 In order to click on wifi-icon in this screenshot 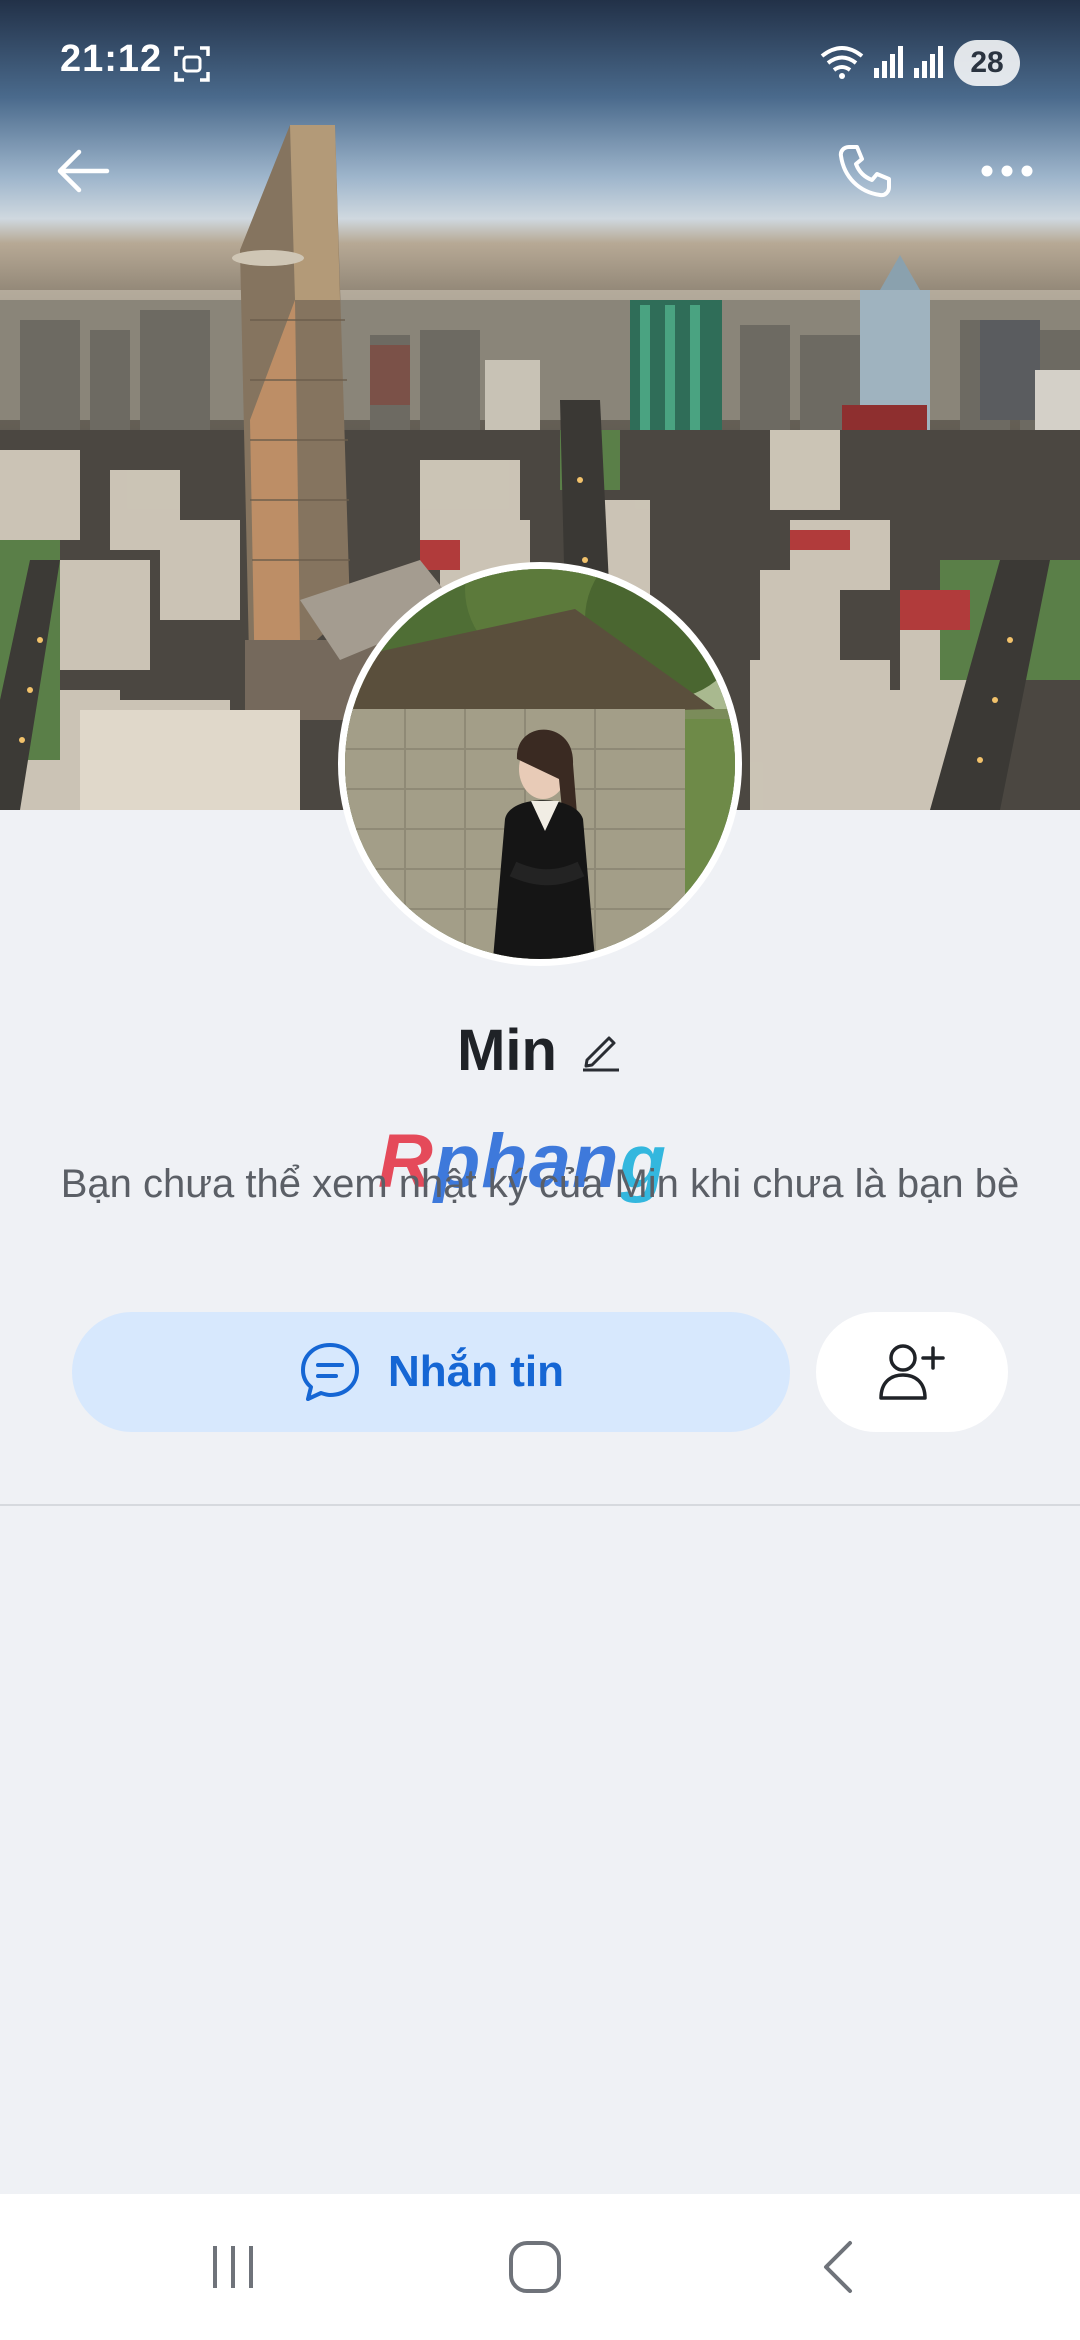, I will do `click(842, 64)`.